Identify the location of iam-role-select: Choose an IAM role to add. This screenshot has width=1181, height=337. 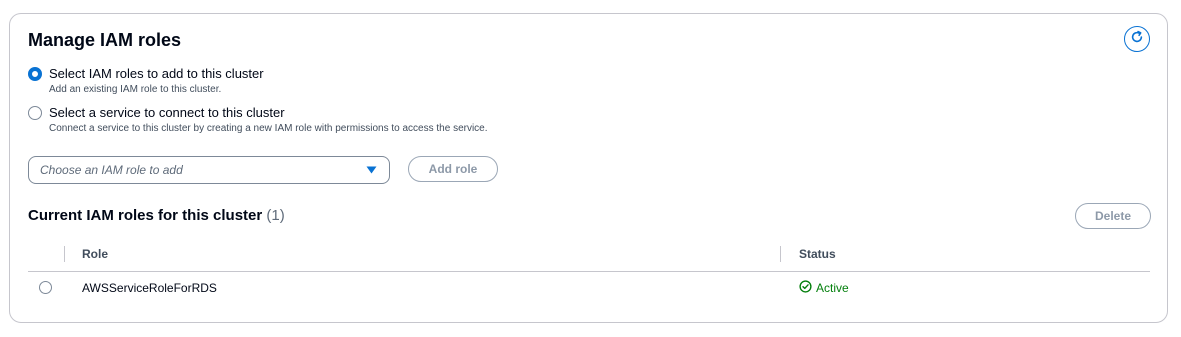
(209, 170).